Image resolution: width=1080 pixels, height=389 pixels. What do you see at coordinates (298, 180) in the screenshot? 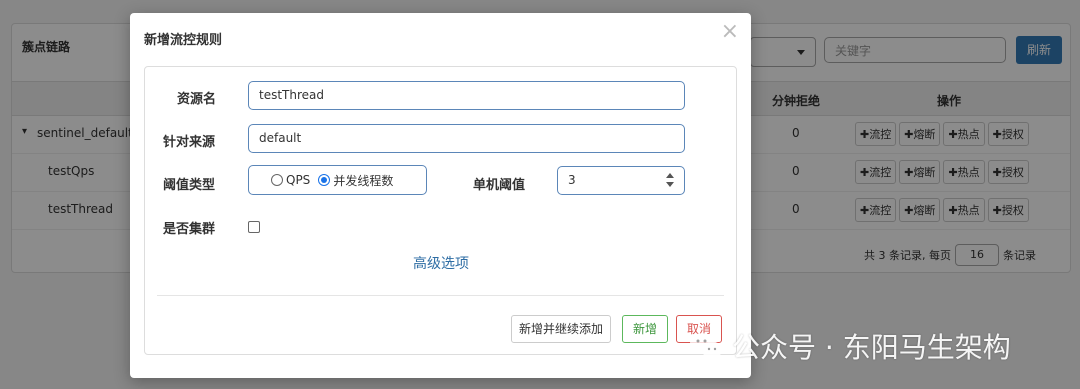
I see `radio-qps-label: QPS` at bounding box center [298, 180].